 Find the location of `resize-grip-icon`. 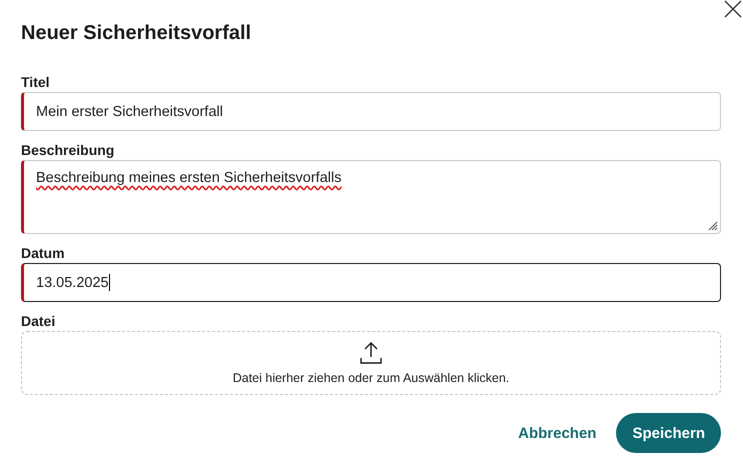

resize-grip-icon is located at coordinates (712, 225).